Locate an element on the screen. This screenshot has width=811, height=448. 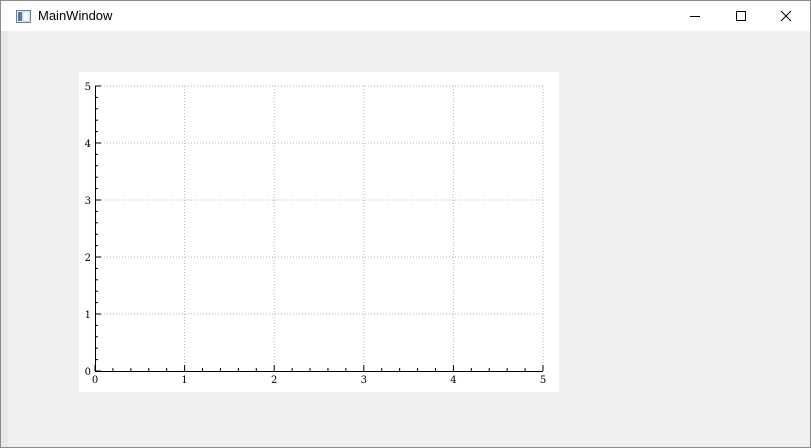
minimize-button is located at coordinates (694, 16).